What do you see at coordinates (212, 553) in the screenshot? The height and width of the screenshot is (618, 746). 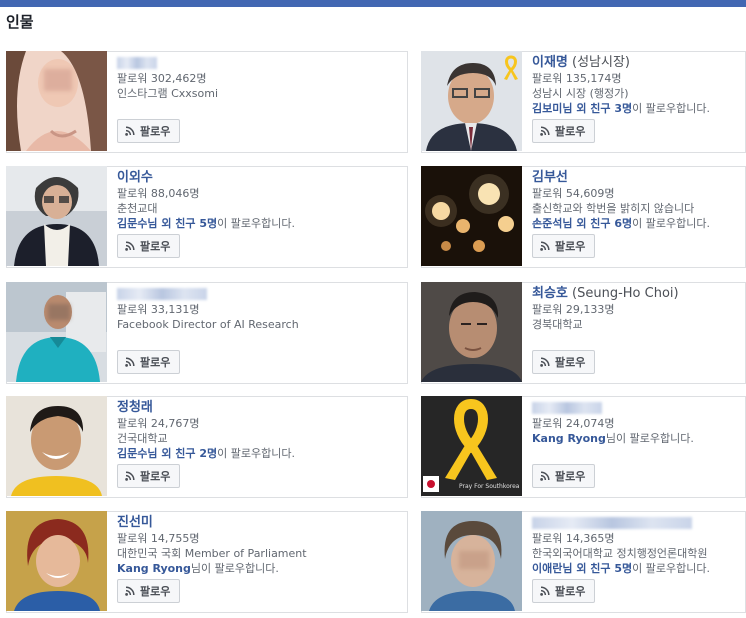 I see `person-detail: 대한민국 국회 Member of Parliament` at bounding box center [212, 553].